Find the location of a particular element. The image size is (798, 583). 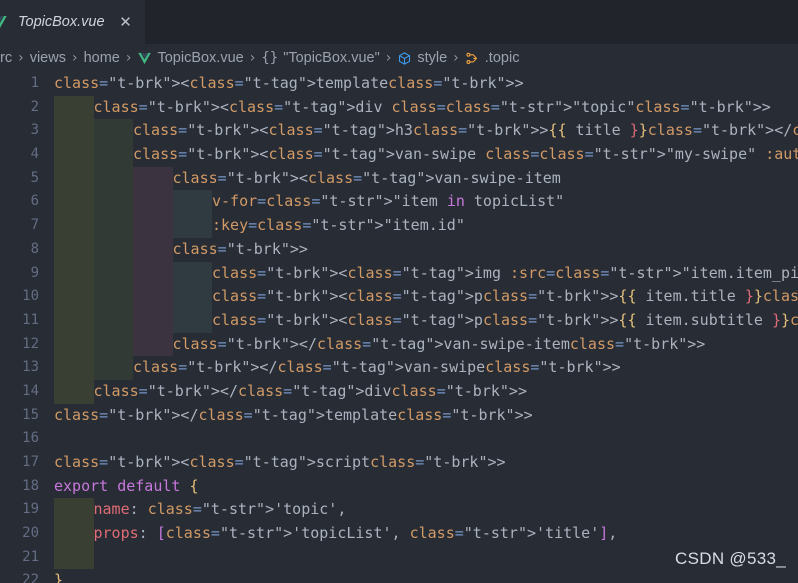

watermark: CSDN @533_ is located at coordinates (730, 558).